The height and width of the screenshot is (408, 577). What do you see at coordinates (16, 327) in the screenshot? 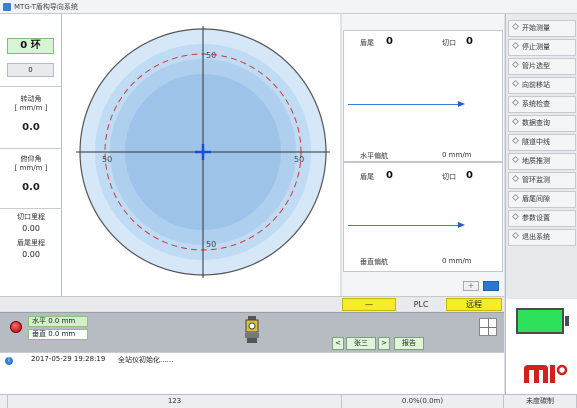
I see `alarm-indicator` at bounding box center [16, 327].